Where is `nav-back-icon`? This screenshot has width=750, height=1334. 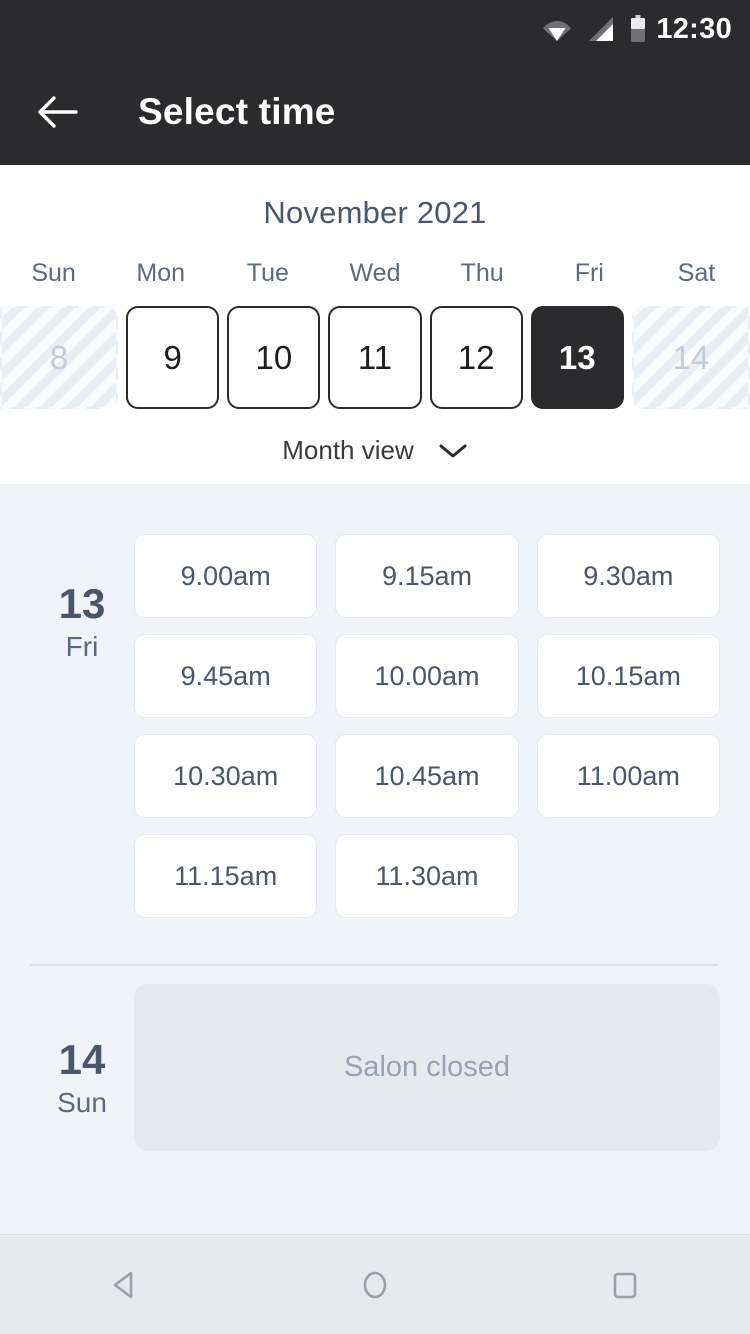
nav-back-icon is located at coordinates (125, 1285).